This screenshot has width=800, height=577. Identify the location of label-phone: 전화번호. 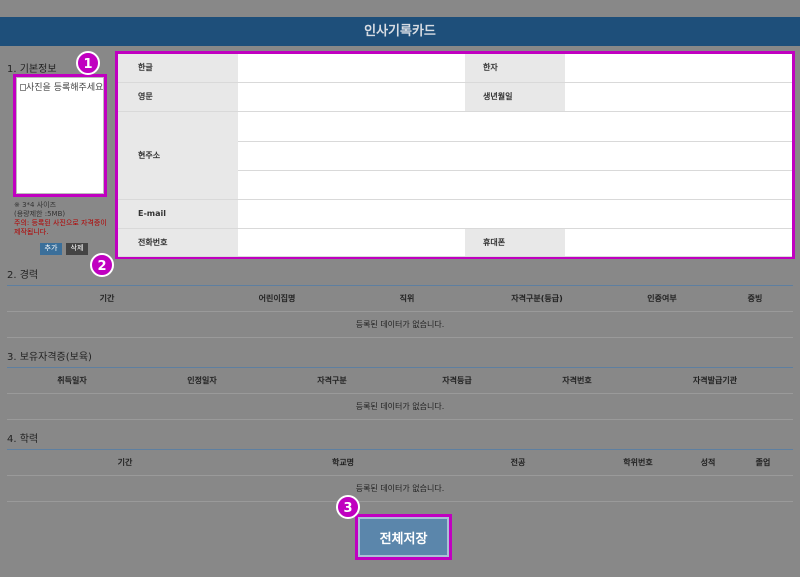
(178, 242).